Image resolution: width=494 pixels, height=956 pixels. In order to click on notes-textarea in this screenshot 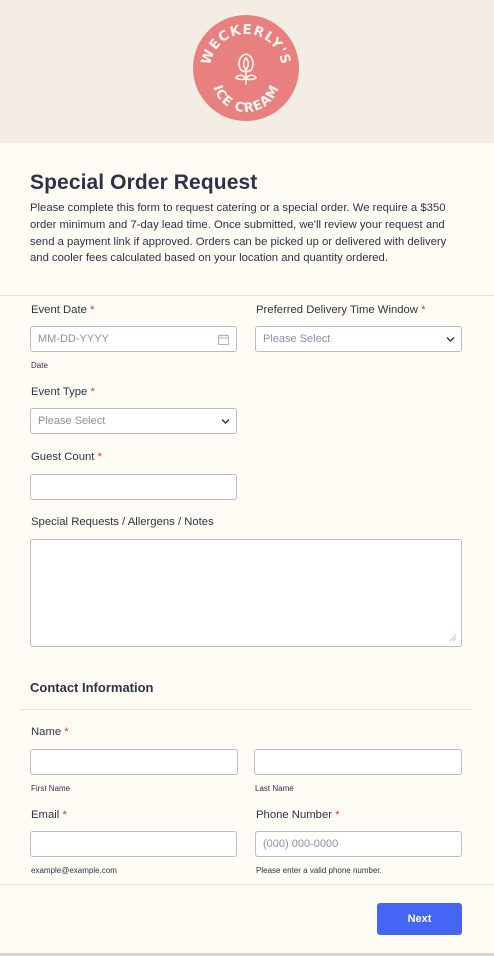, I will do `click(246, 593)`.